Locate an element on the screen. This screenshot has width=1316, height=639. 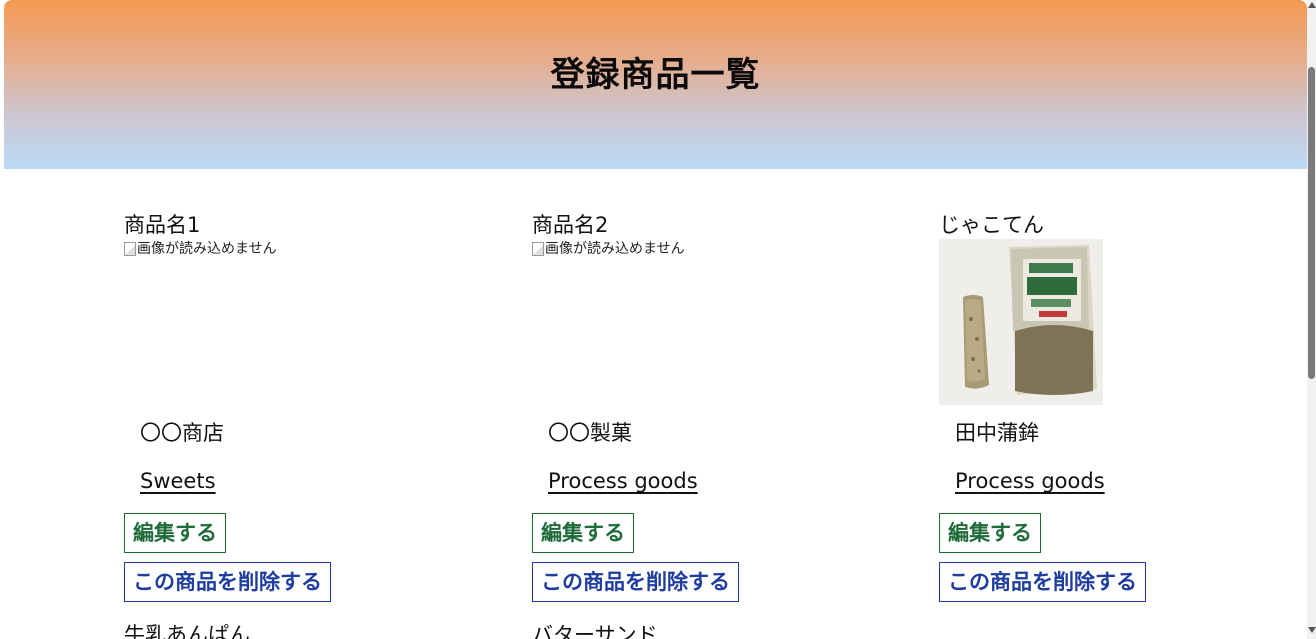
product-name: バターサンド is located at coordinates (595, 631).